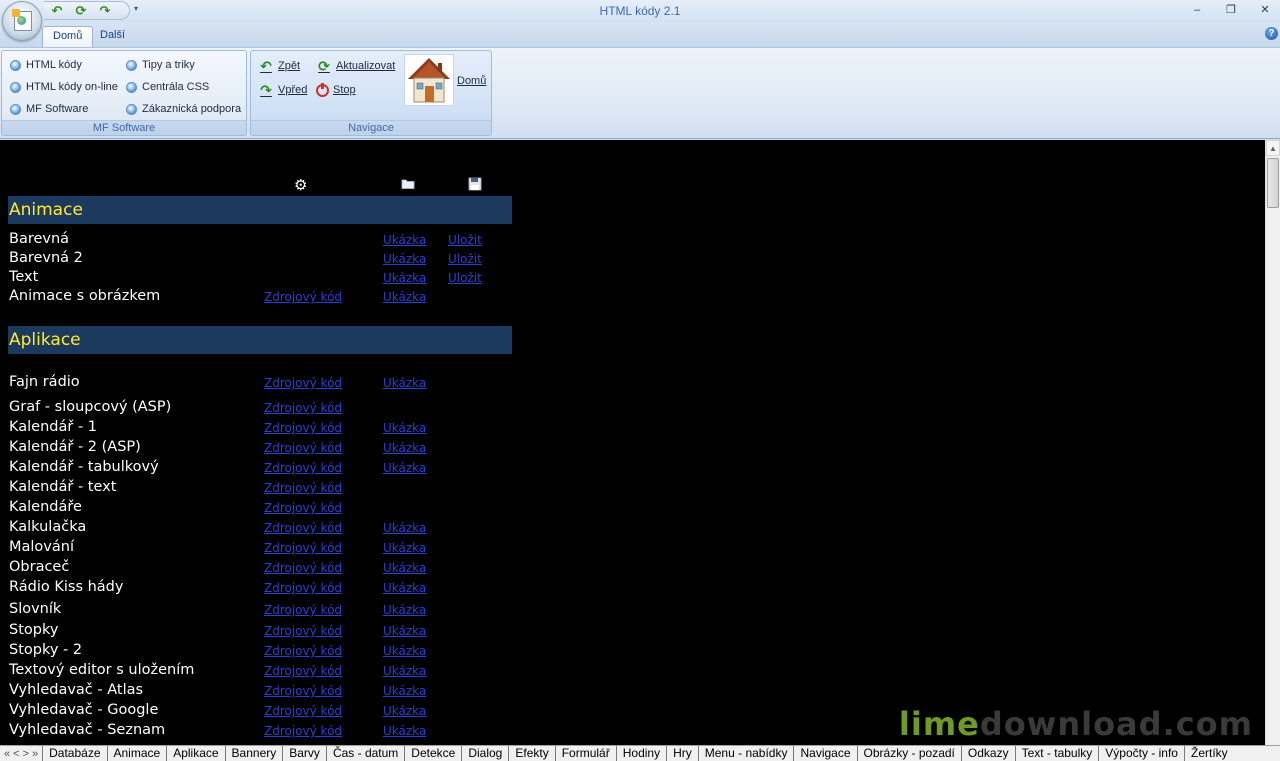 The width and height of the screenshot is (1280, 761). Describe the element at coordinates (7, 754) in the screenshot. I see `first-tab-icon: «` at that location.